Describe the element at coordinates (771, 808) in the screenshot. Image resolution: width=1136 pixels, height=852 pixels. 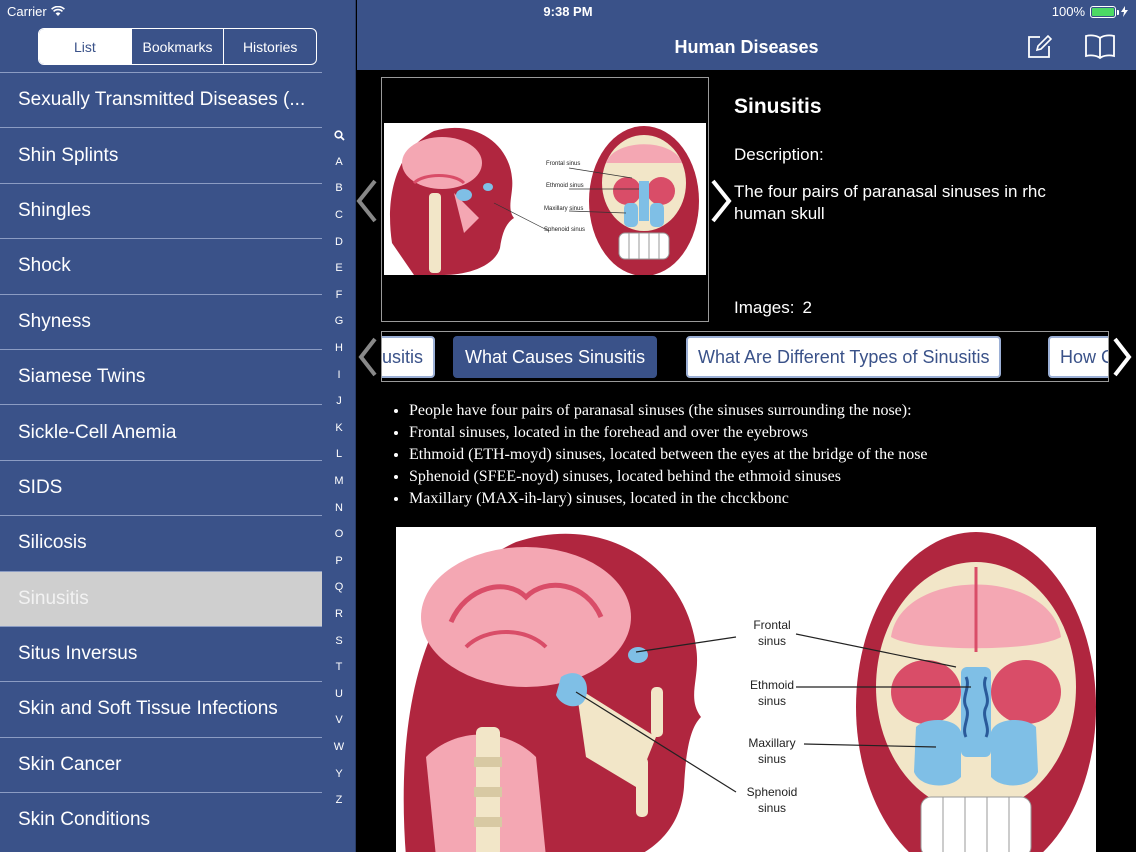
I see `figure-label-sphenoid-line2: sinus` at that location.